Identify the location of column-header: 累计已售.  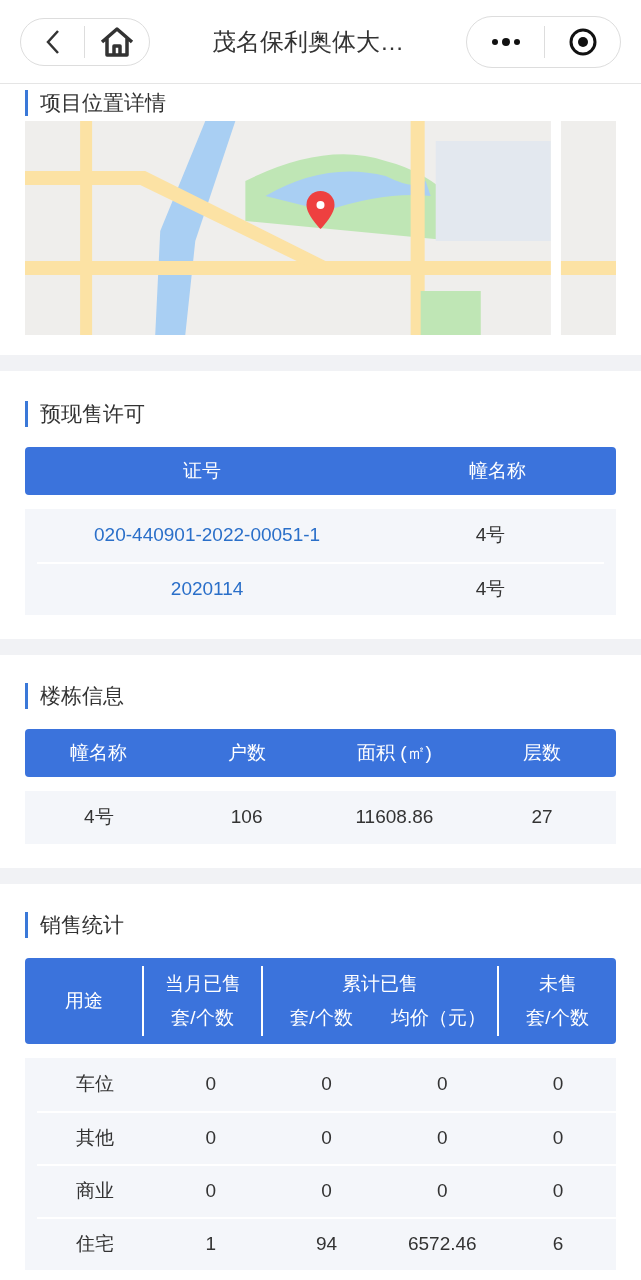
(380, 983).